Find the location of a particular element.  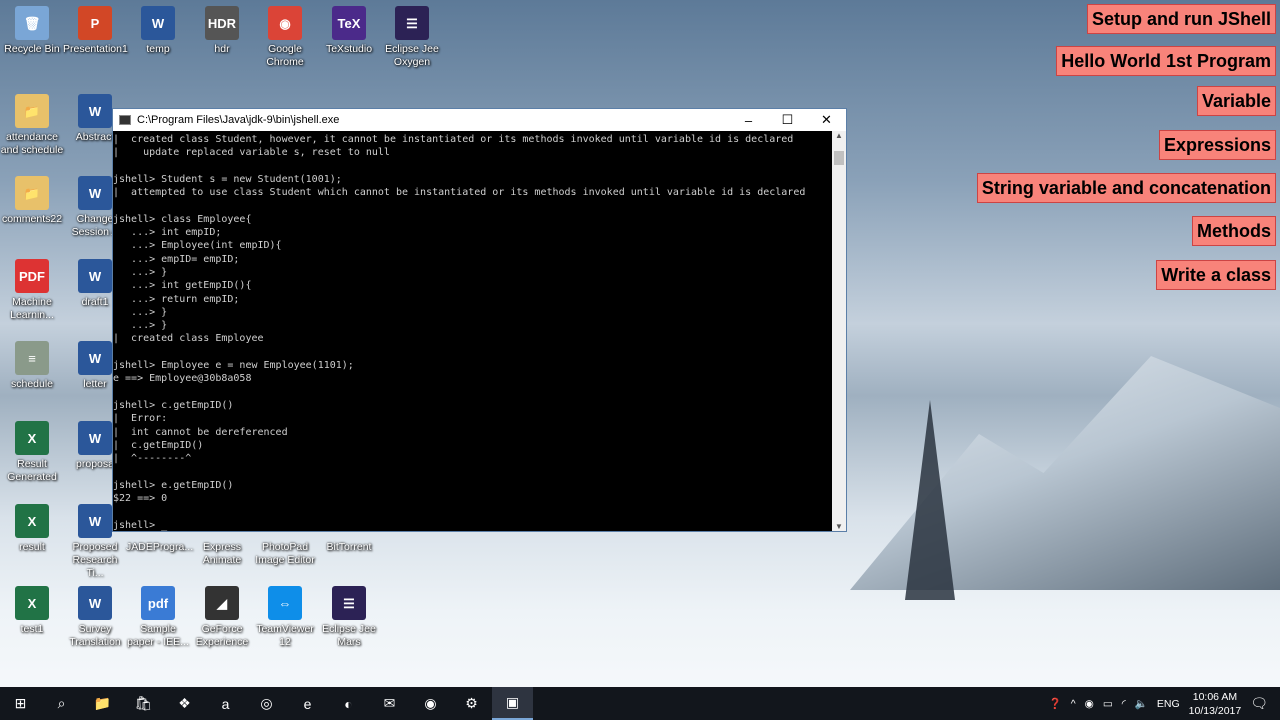

desktop-icon-label: Result Generated is located at coordinates (32, 470).